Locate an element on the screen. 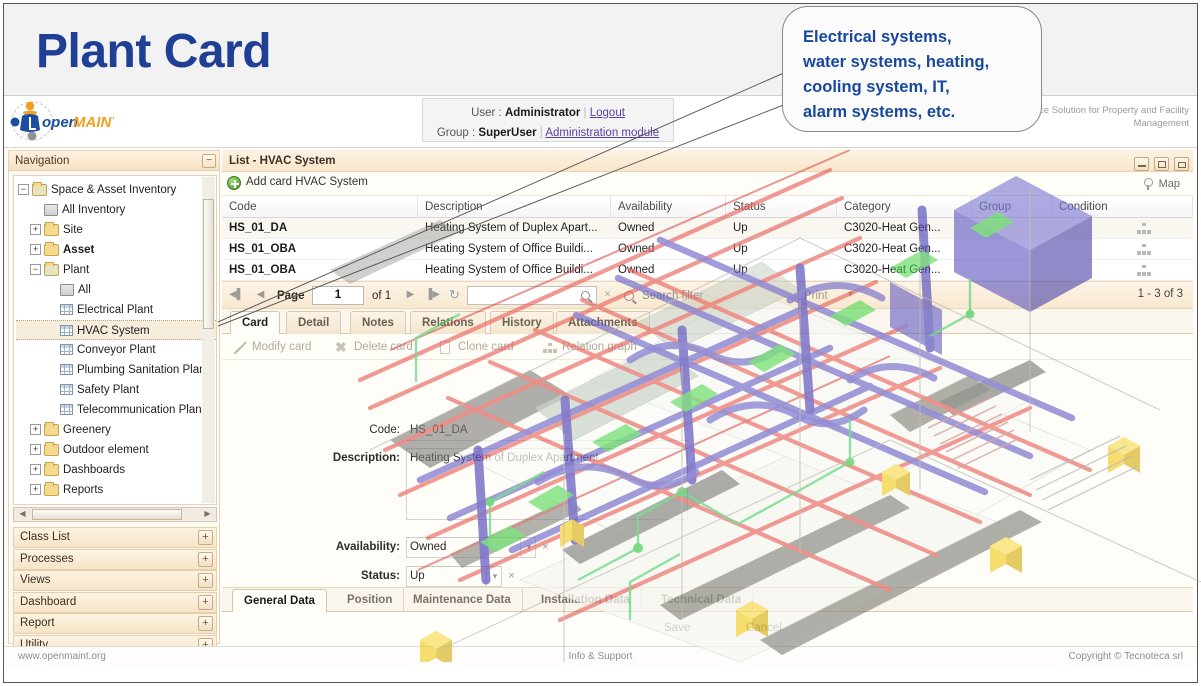 This screenshot has height=686, width=1201. status-dropdown-arrow: ▾ is located at coordinates (494, 576).